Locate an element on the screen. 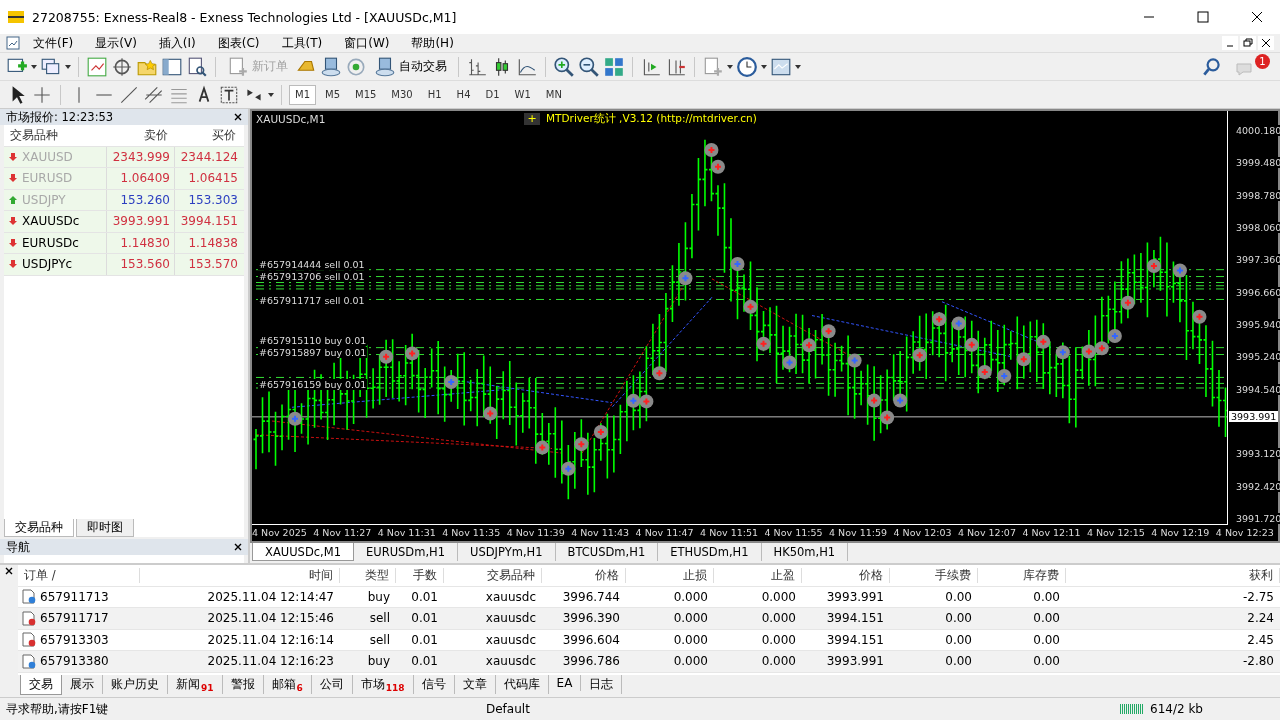  timeframe-button: W1 is located at coordinates (522, 94).